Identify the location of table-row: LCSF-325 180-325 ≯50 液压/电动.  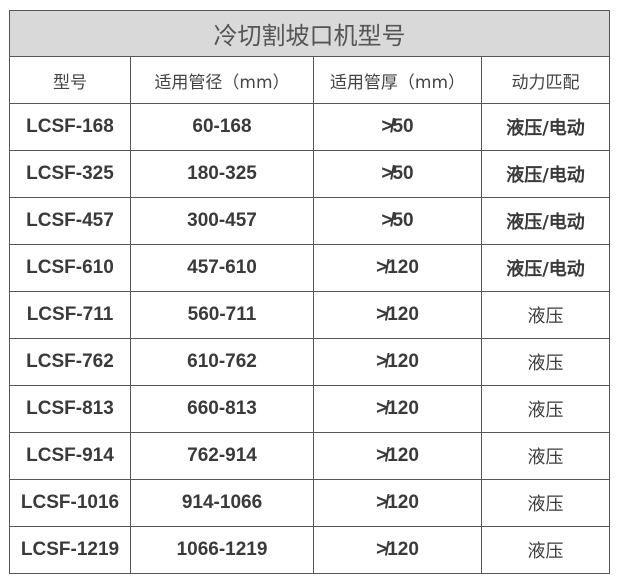
(309, 174).